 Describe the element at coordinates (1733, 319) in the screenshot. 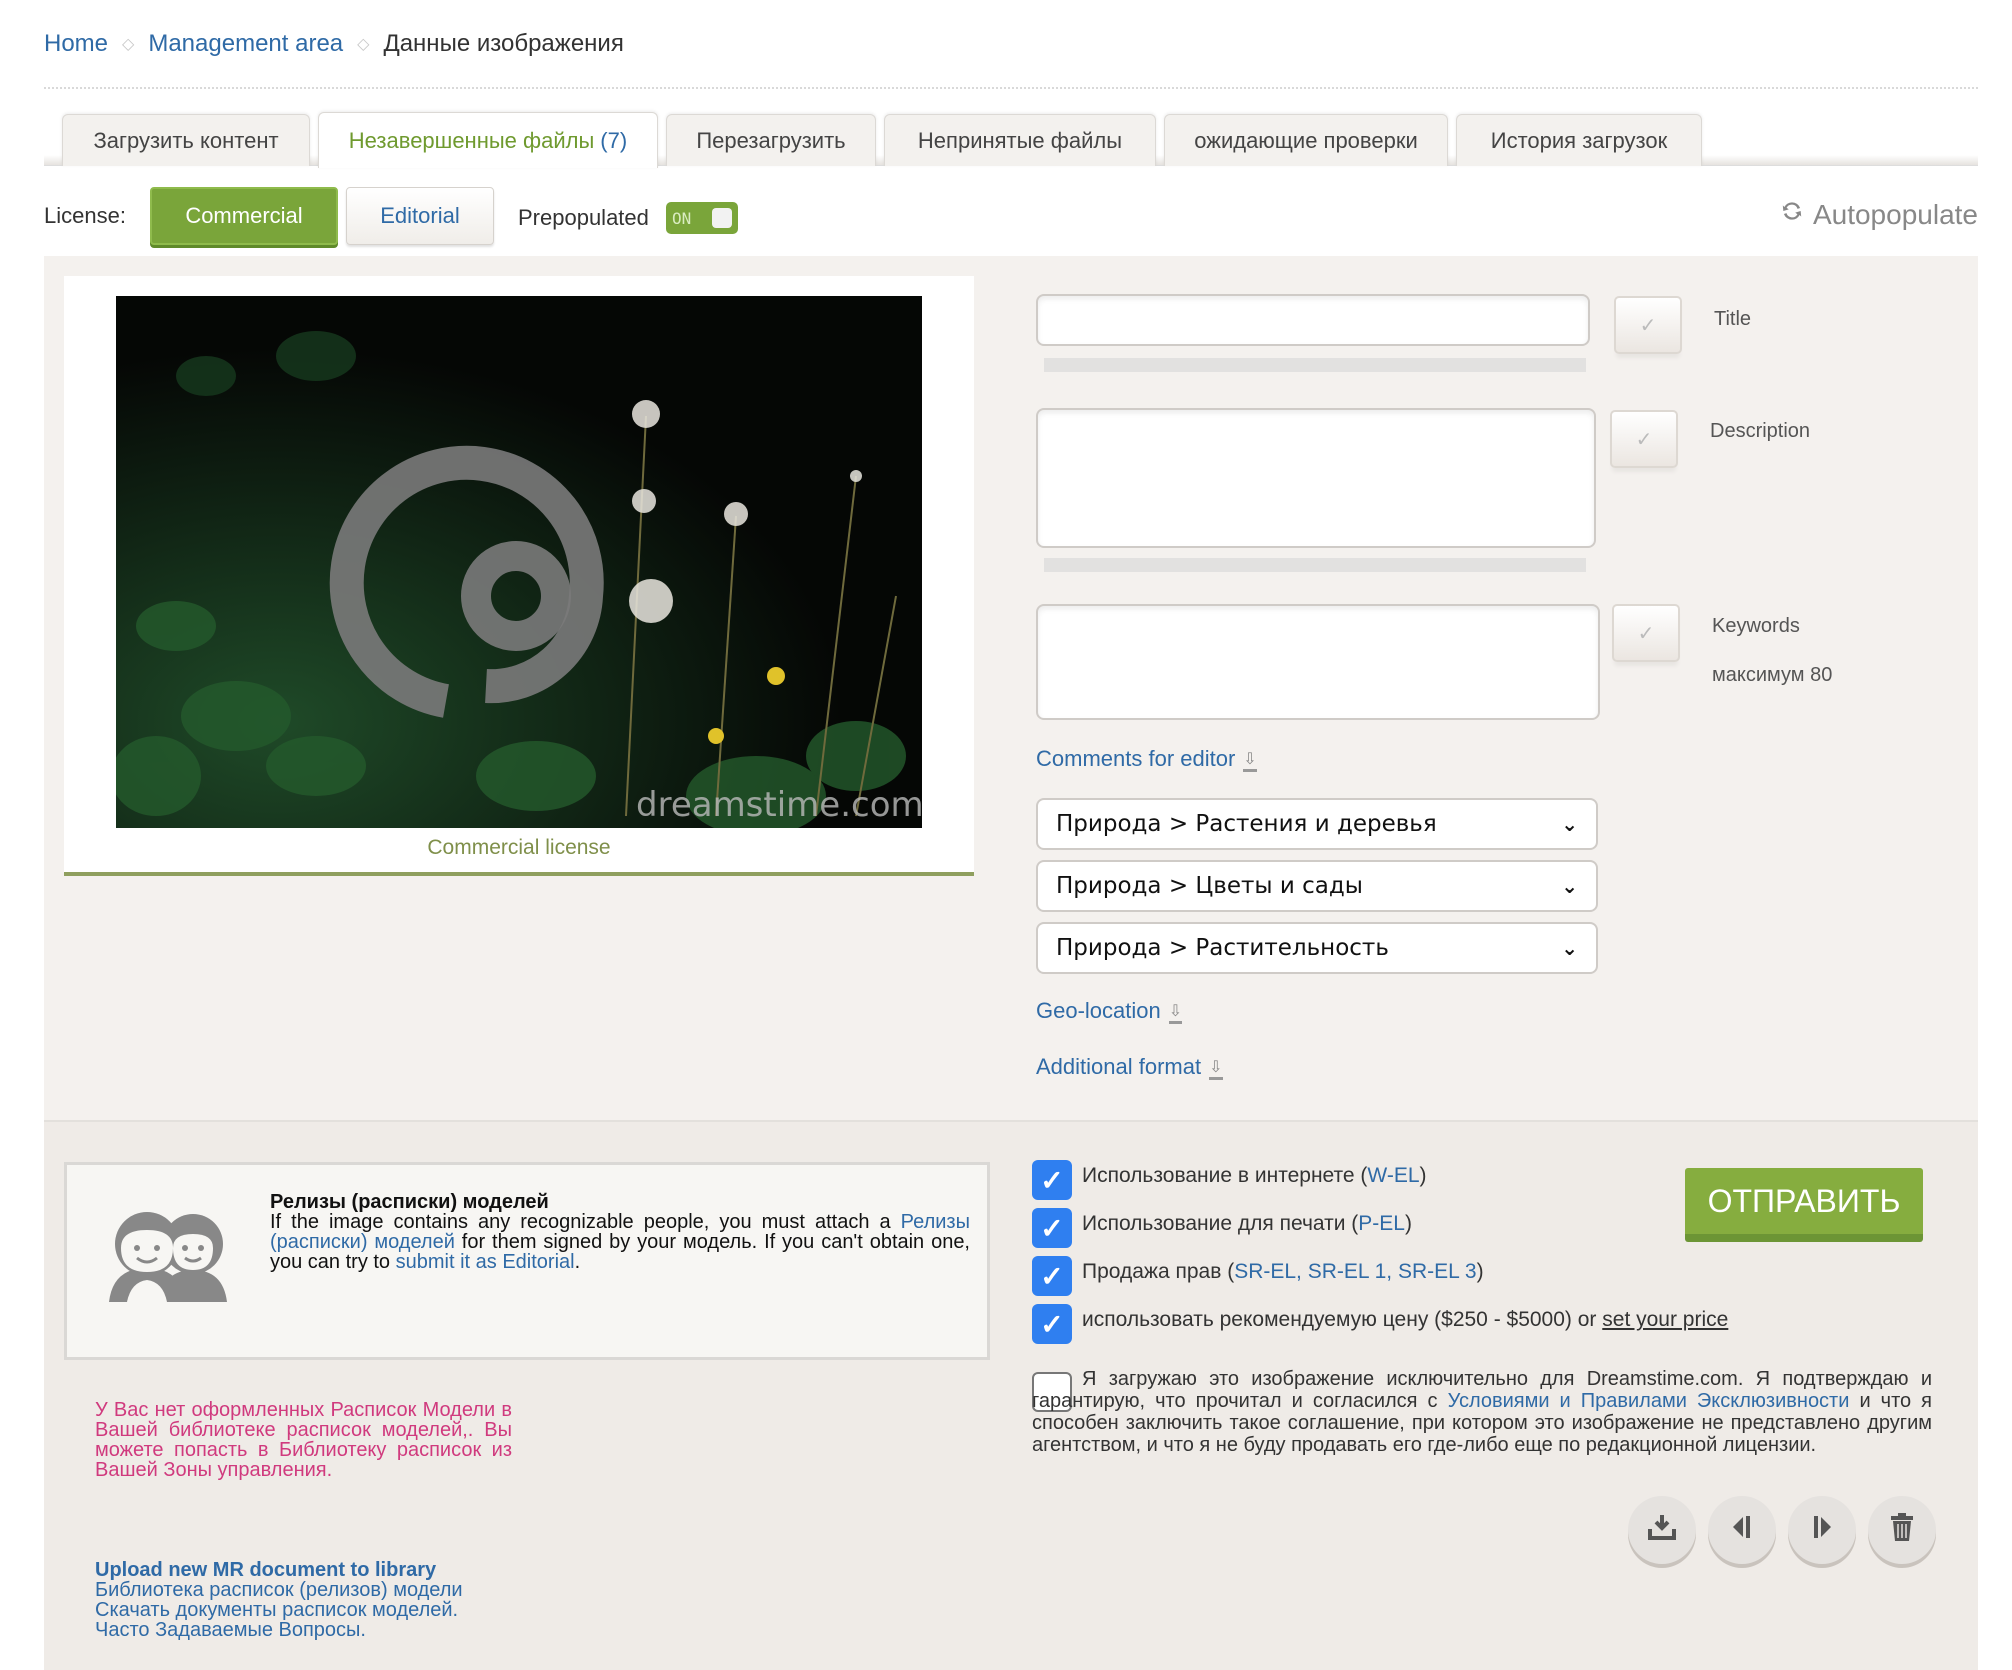

I see `title-label: Title` at that location.